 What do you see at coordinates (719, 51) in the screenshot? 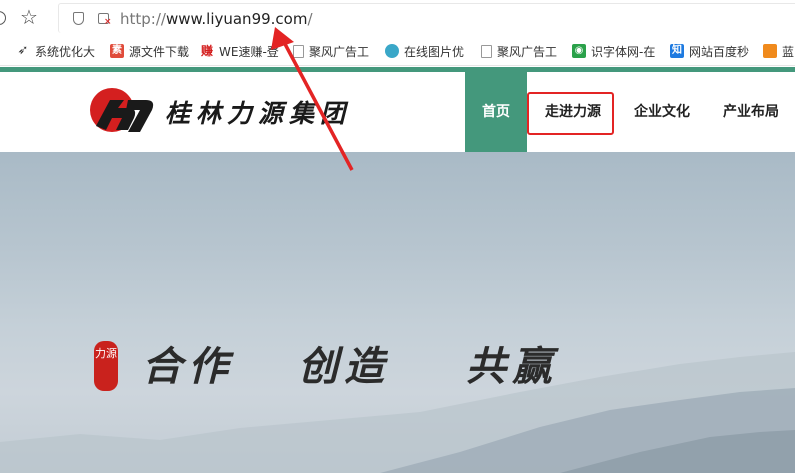
I see `bookmark-label: 网站百度秒` at bounding box center [719, 51].